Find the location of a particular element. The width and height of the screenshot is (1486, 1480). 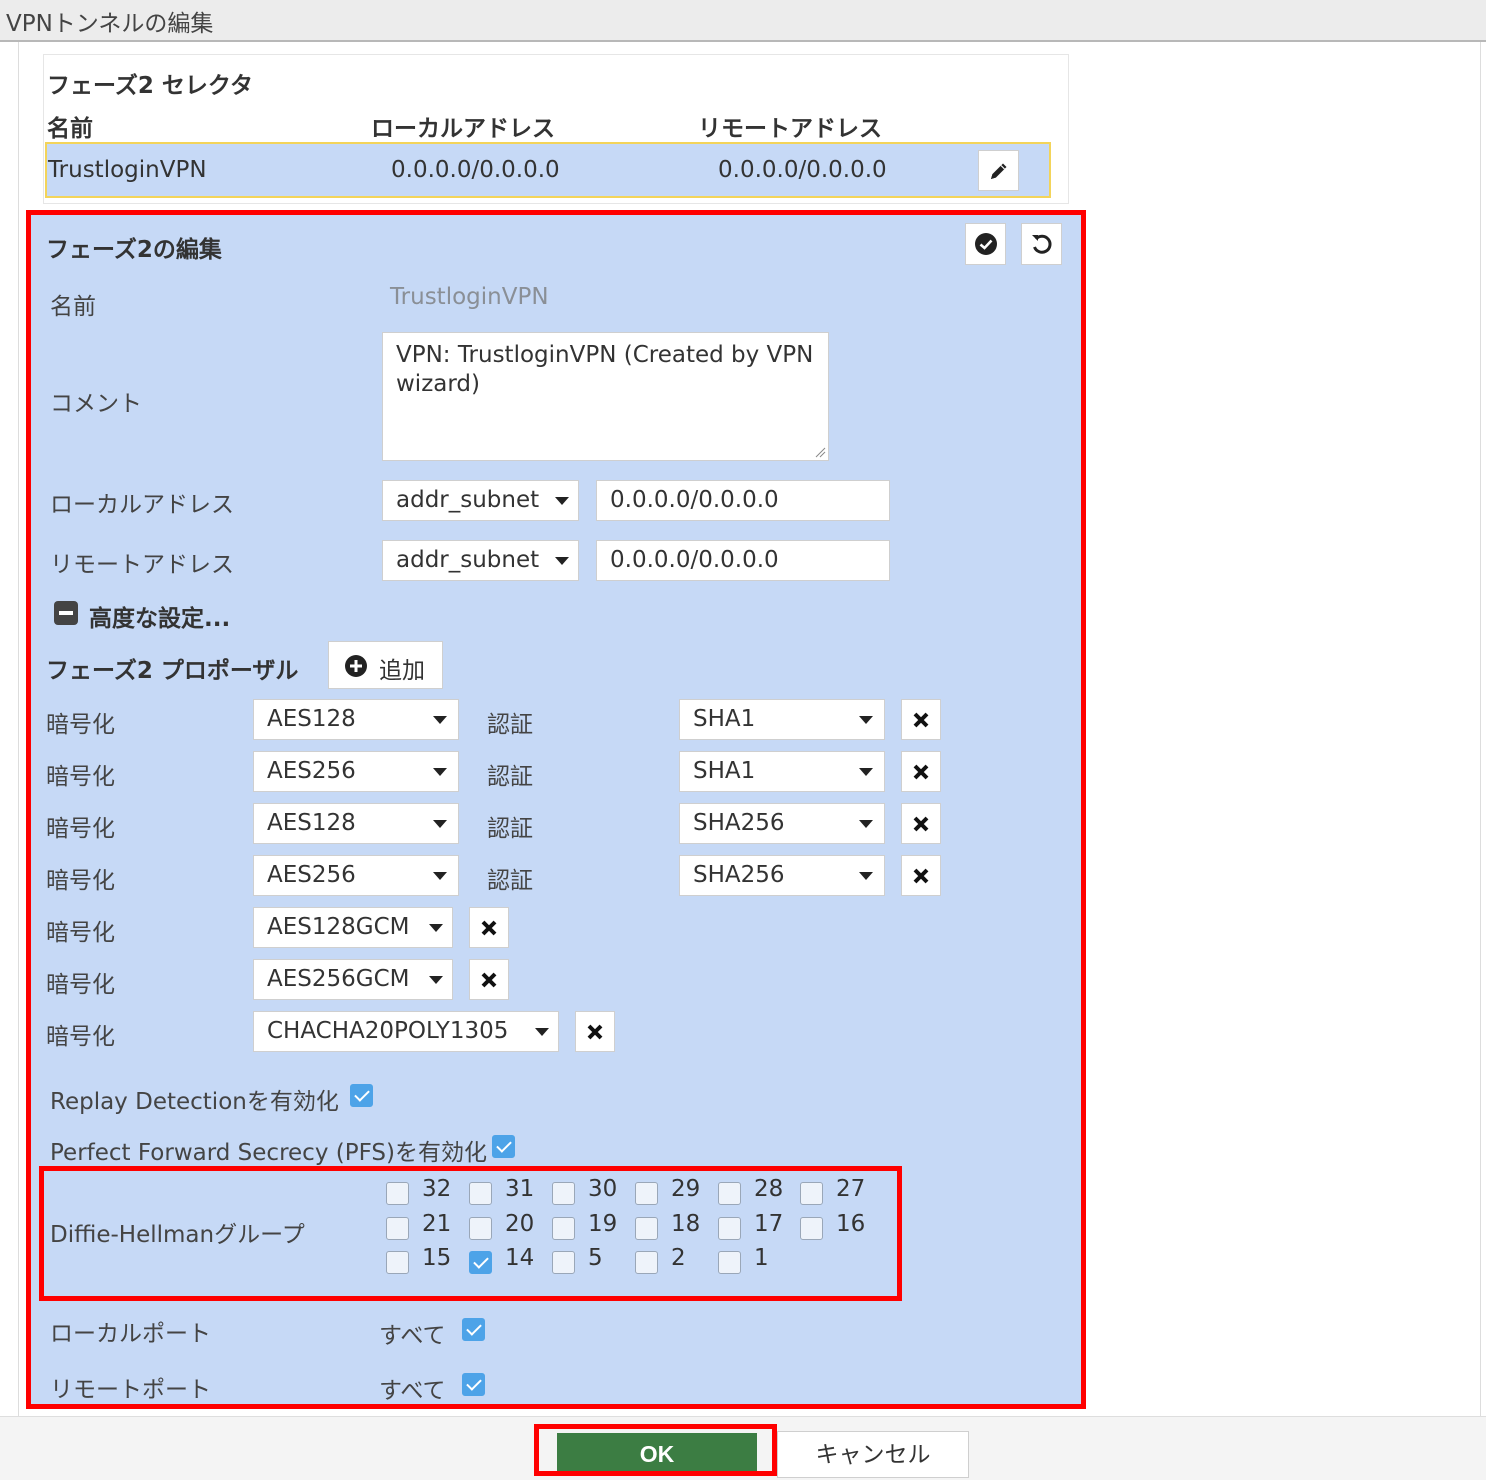

pencil-icon is located at coordinates (998, 171).